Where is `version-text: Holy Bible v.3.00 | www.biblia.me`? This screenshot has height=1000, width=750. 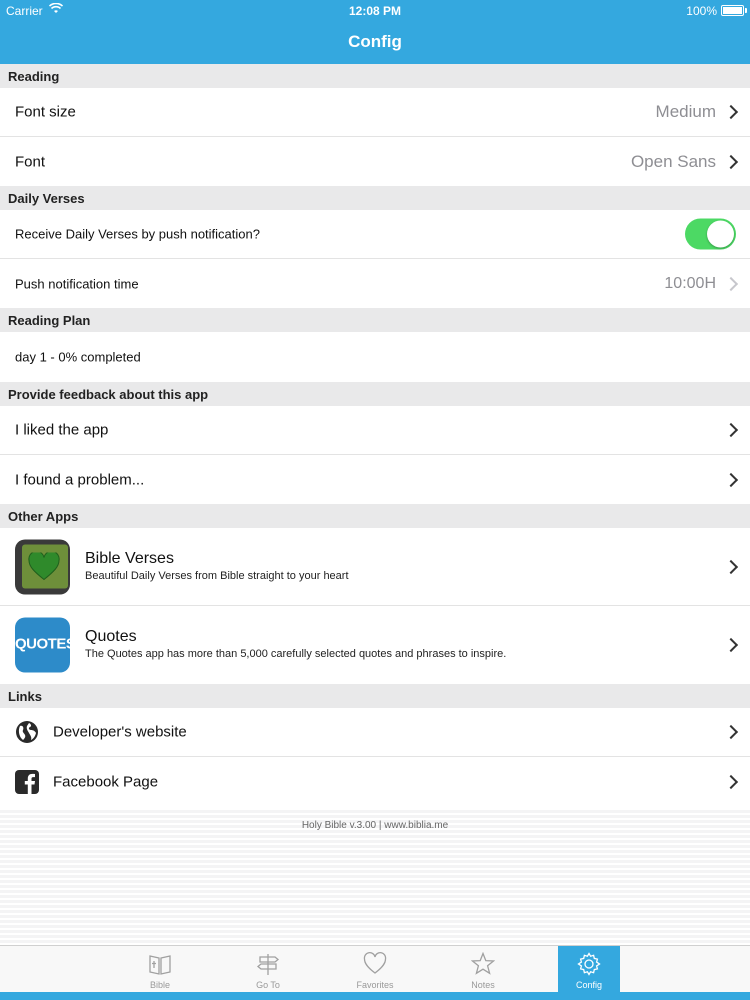 version-text: Holy Bible v.3.00 | www.biblia.me is located at coordinates (375, 825).